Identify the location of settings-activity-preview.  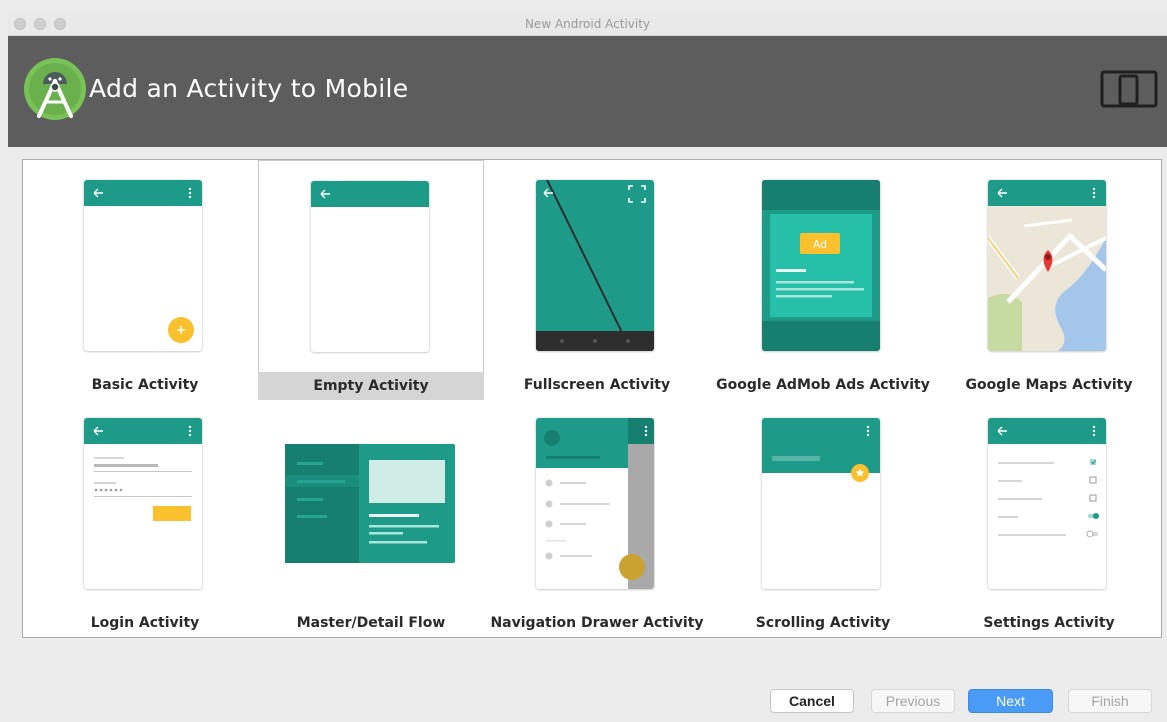
(1047, 503).